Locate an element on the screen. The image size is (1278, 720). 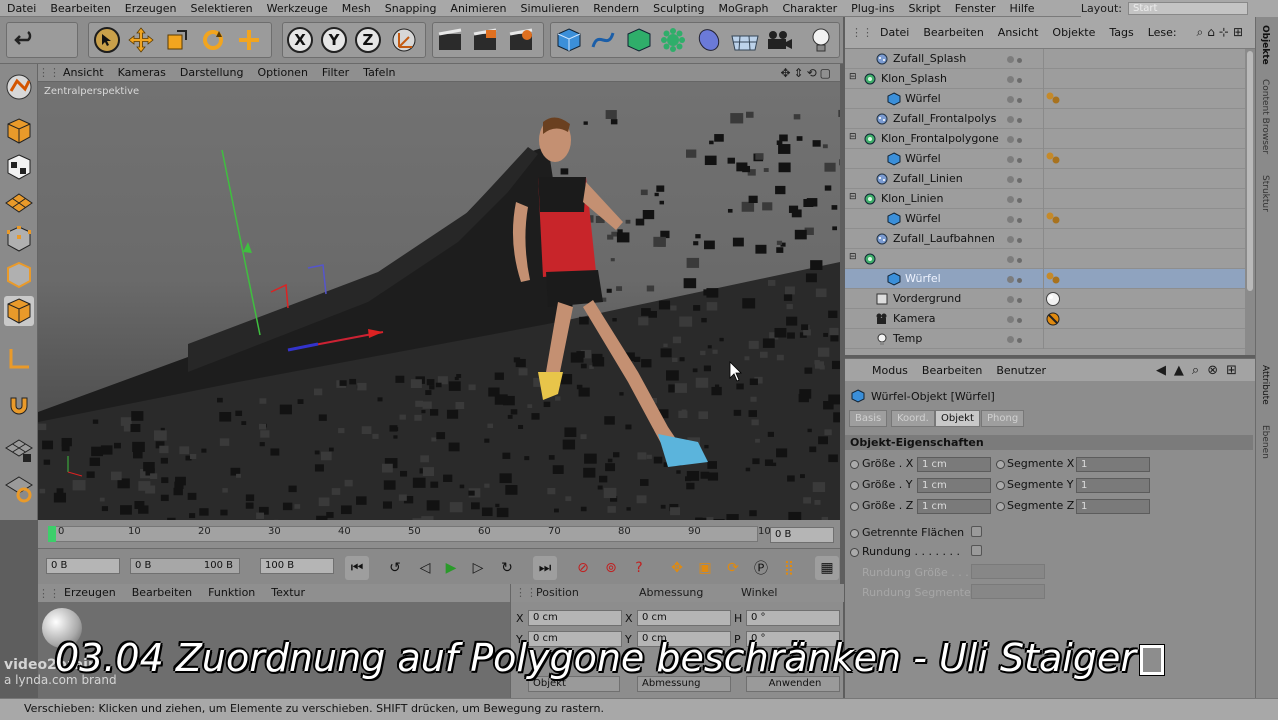
menu-sculpting: Sculpting is located at coordinates (678, 8).